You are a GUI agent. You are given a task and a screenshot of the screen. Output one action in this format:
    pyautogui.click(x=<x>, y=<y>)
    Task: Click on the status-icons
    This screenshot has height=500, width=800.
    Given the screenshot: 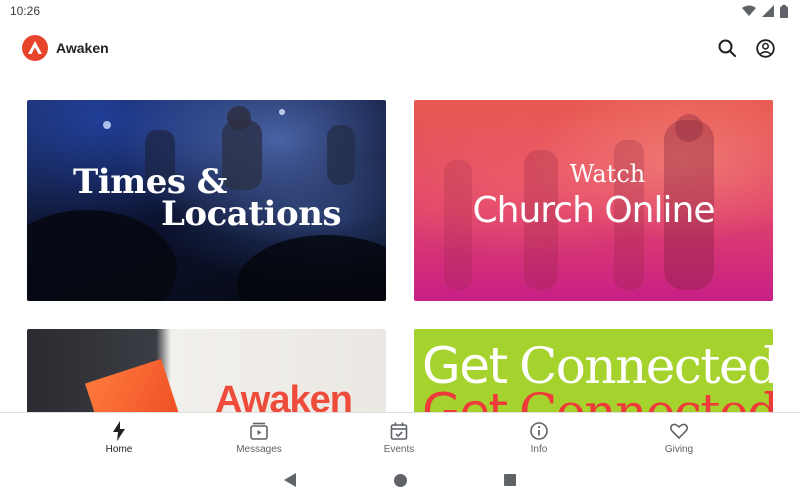 What is the action you would take?
    pyautogui.click(x=765, y=11)
    